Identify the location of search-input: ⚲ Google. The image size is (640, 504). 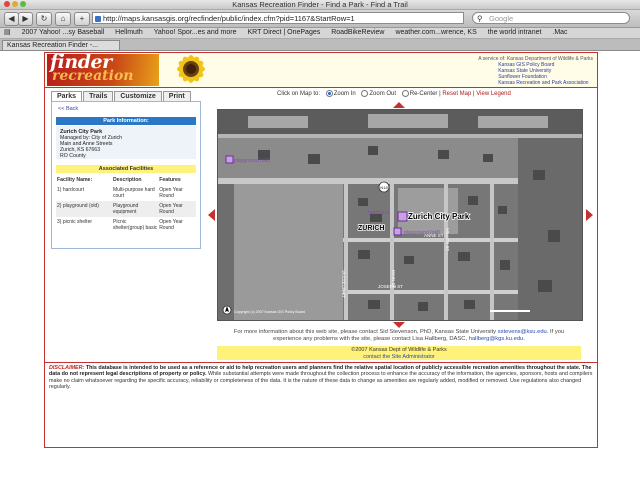
(551, 18).